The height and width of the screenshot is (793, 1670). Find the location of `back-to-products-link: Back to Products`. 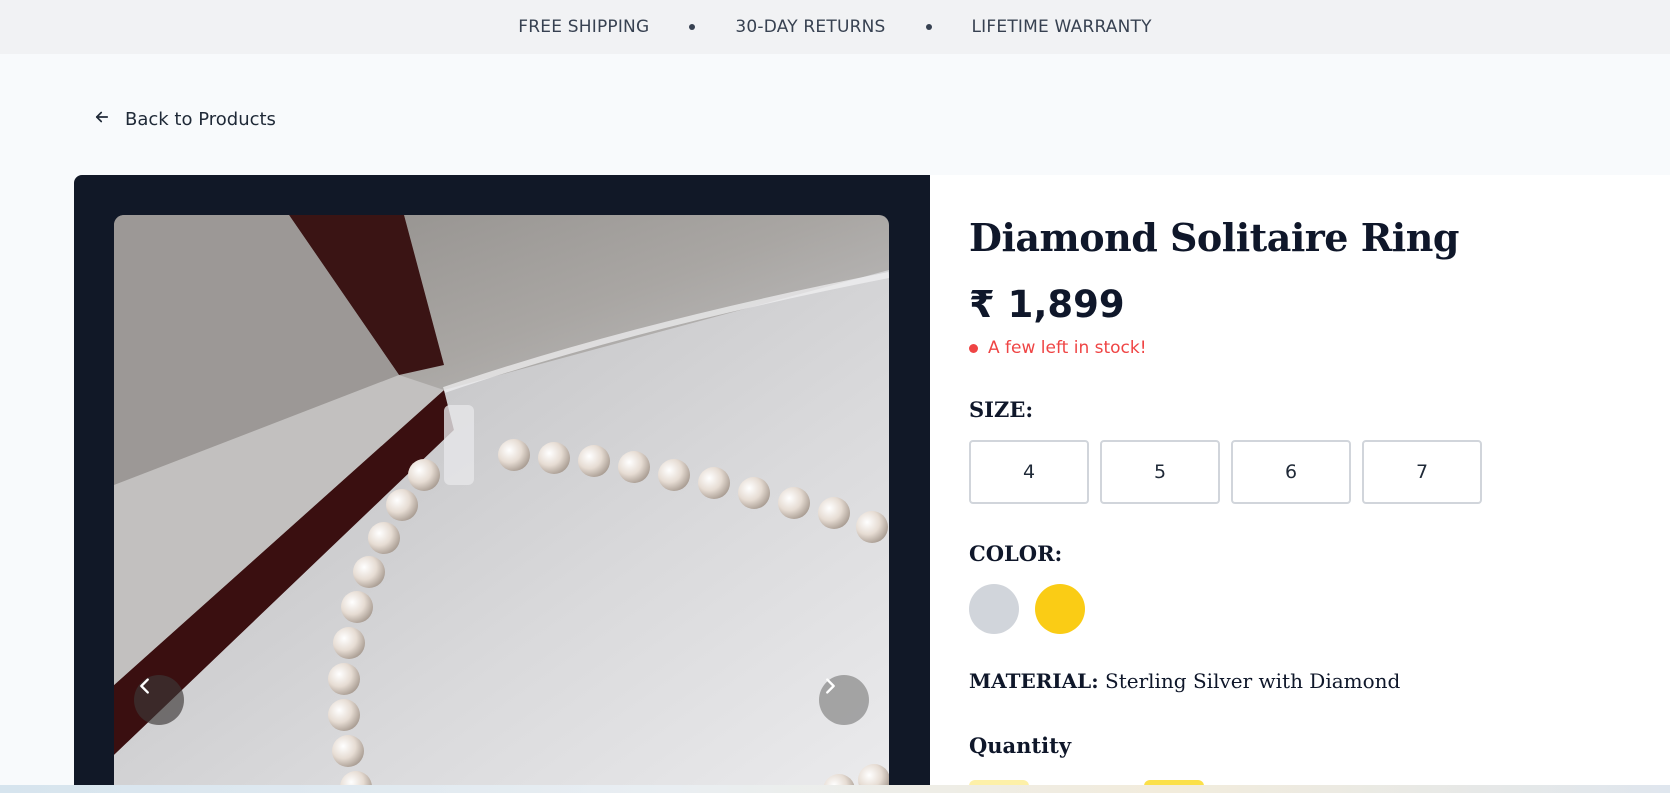

back-to-products-link: Back to Products is located at coordinates (184, 119).